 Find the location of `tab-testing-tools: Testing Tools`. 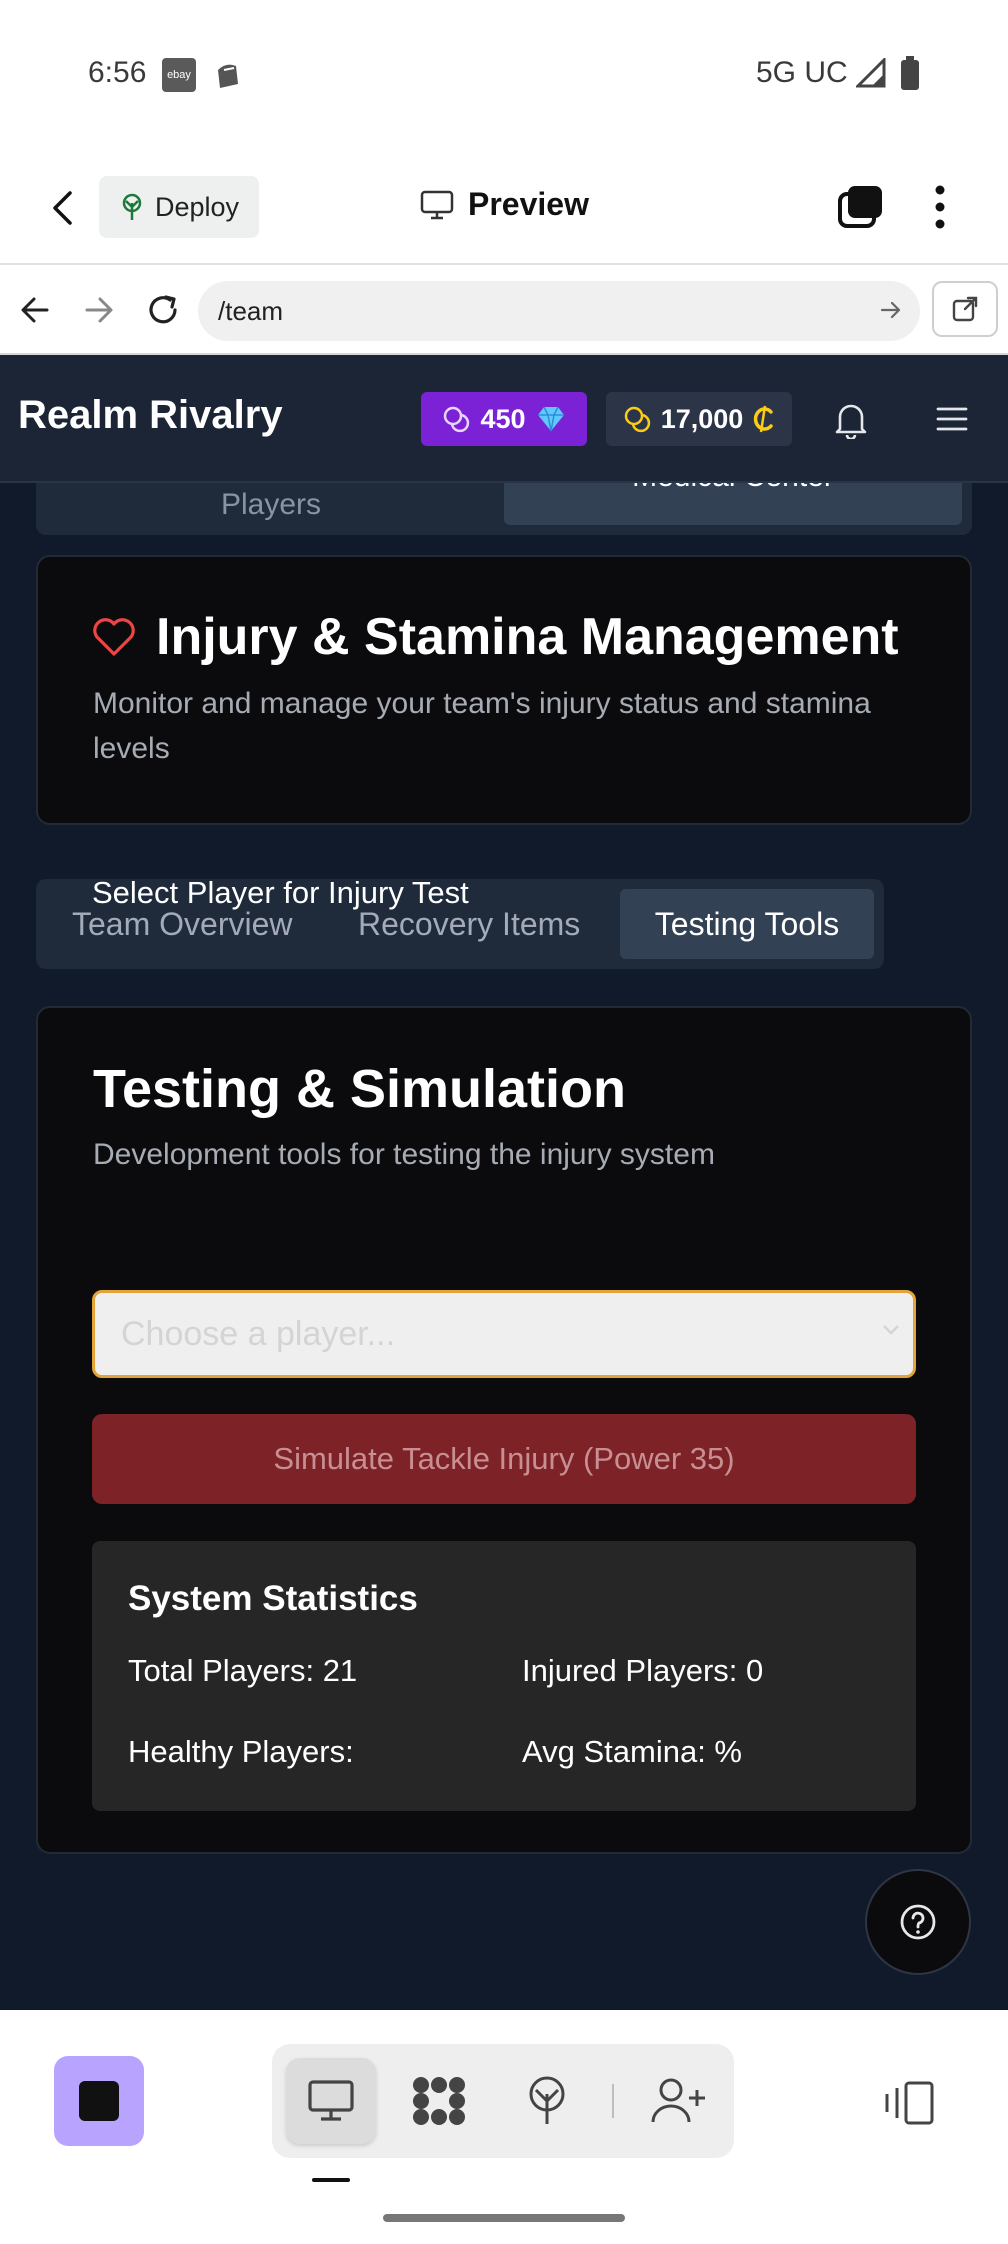

tab-testing-tools: Testing Tools is located at coordinates (747, 924).